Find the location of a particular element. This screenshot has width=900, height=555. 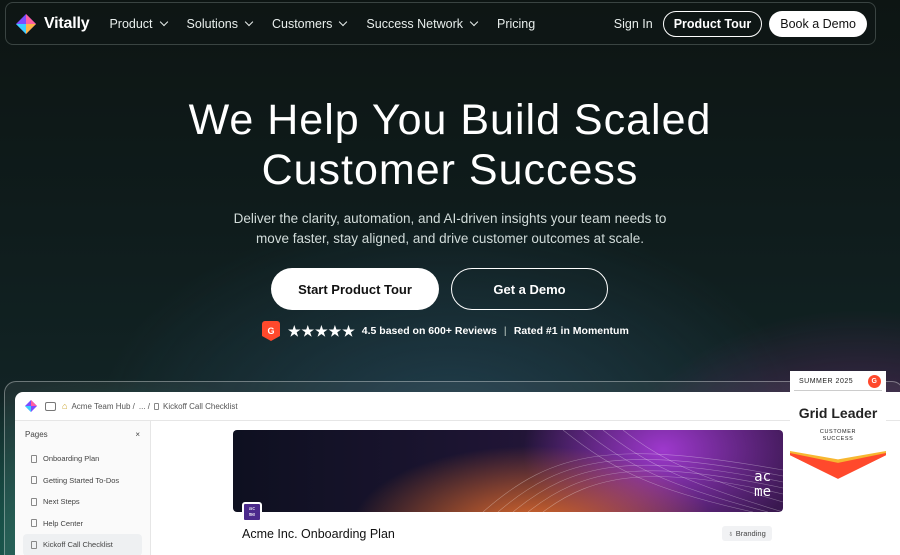

sidebar-item-label: Next Steps is located at coordinates (61, 502).